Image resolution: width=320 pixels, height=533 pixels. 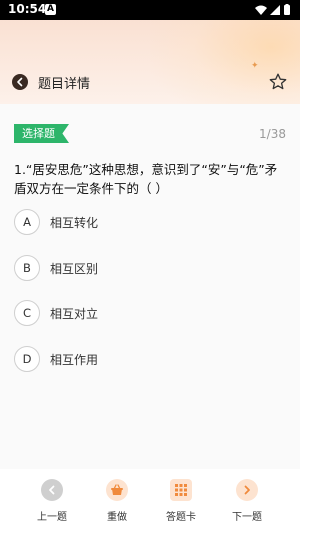 What do you see at coordinates (64, 84) in the screenshot?
I see `page-title: 题目详情` at bounding box center [64, 84].